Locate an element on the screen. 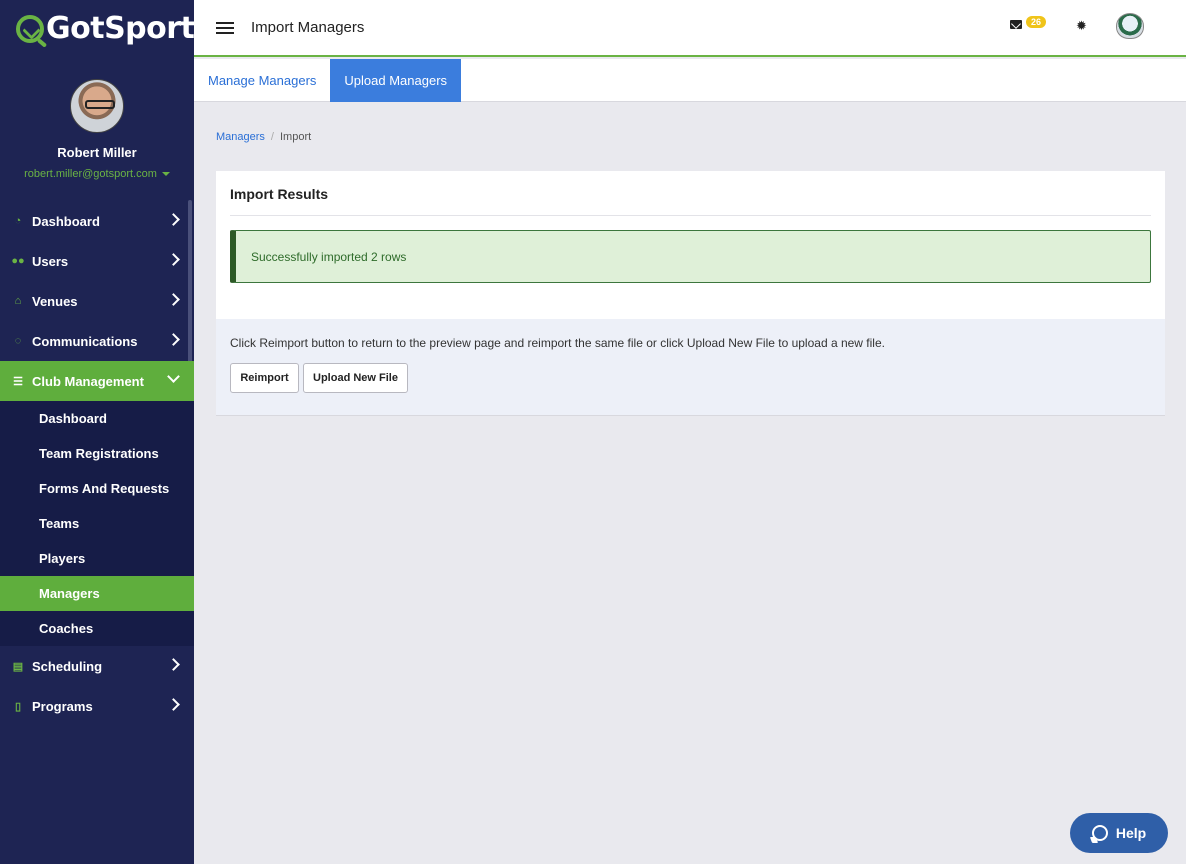 The height and width of the screenshot is (864, 1186). sidebar-item-communications: ◌ Communications is located at coordinates (97, 341).